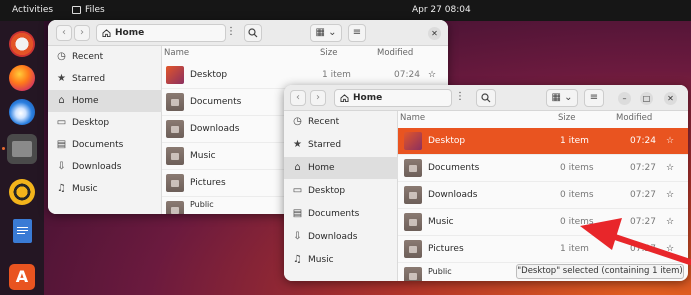 This screenshot has height=295, width=691. What do you see at coordinates (97, 167) in the screenshot?
I see `sidebar-item-label: Downloads` at bounding box center [97, 167].